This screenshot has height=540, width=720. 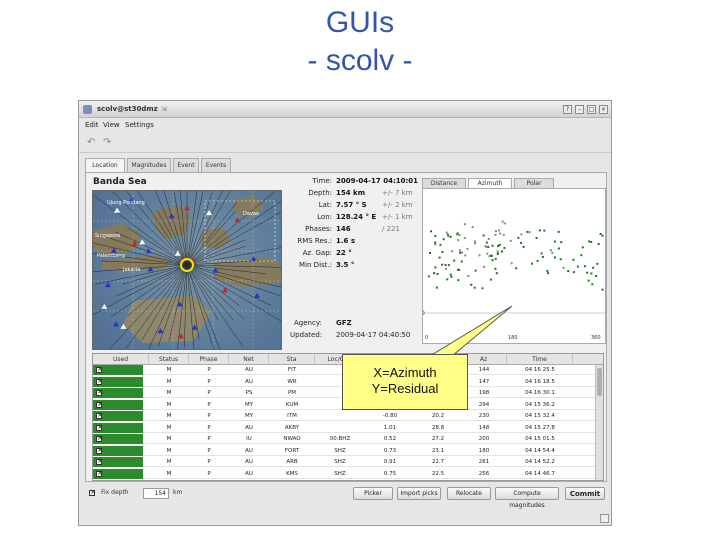 I want to click on column-header: Phase, so click(x=209, y=359).